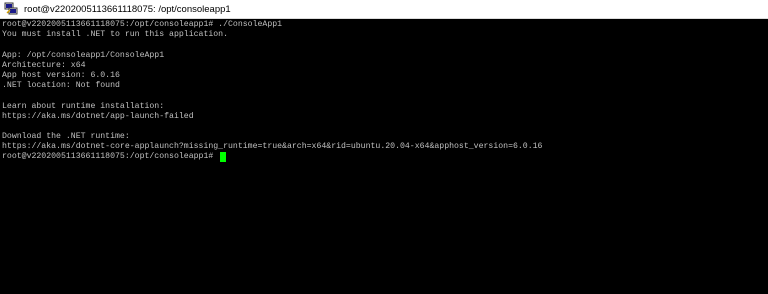  I want to click on text-cursor, so click(223, 157).